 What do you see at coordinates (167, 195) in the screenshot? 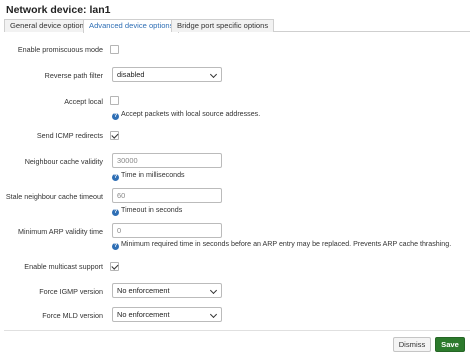
I see `neighgcstale-input: 60` at bounding box center [167, 195].